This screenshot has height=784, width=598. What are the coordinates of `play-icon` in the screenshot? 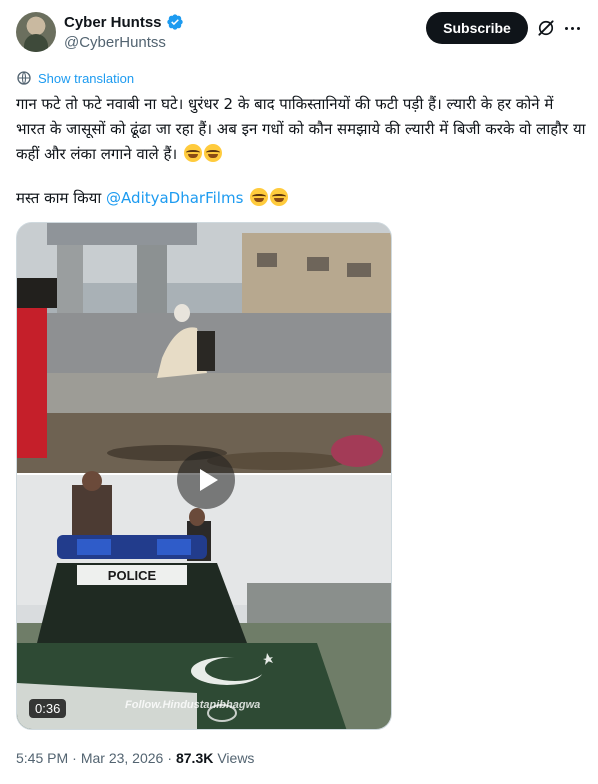 It's located at (206, 480).